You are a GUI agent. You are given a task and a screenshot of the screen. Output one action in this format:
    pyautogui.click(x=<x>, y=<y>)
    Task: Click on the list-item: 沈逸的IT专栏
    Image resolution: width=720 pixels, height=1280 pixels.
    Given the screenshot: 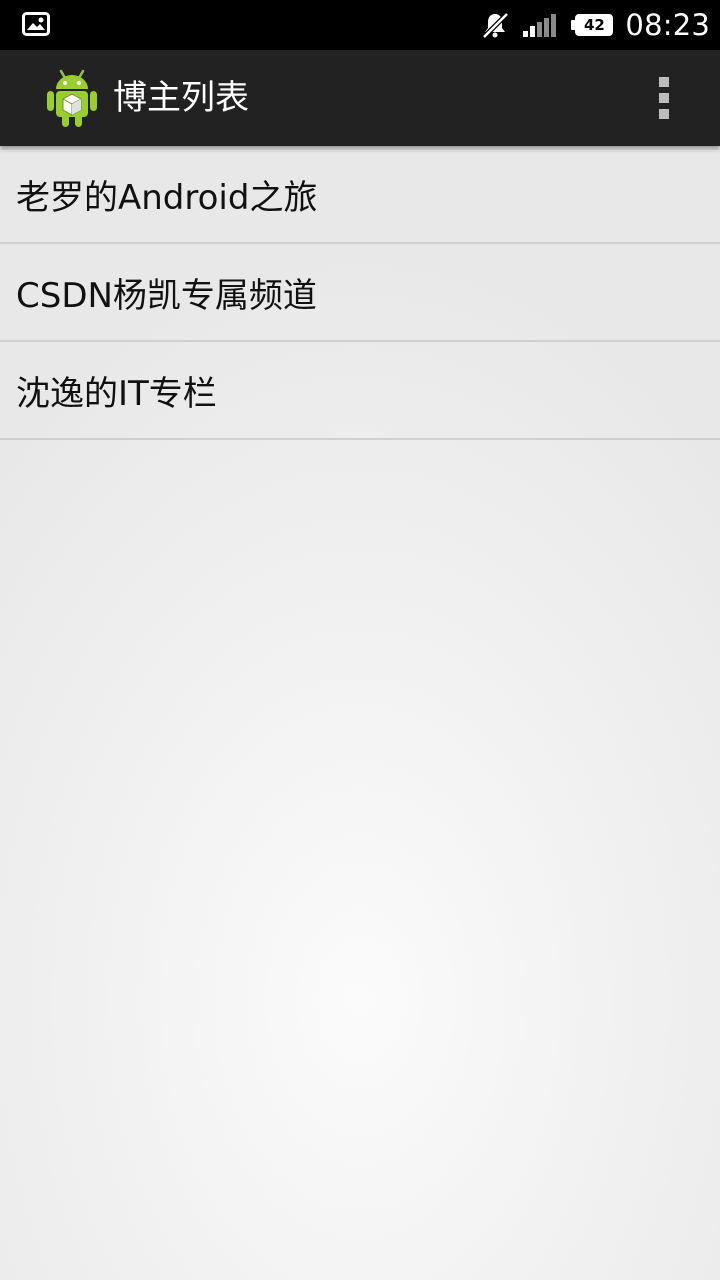 What is the action you would take?
    pyautogui.click(x=360, y=391)
    